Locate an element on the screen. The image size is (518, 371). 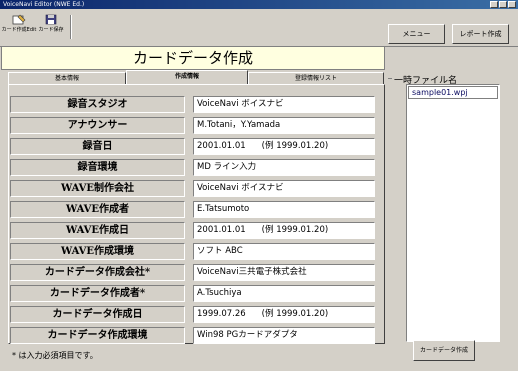
field-label: カードデータ作成者* is located at coordinates (97, 293).